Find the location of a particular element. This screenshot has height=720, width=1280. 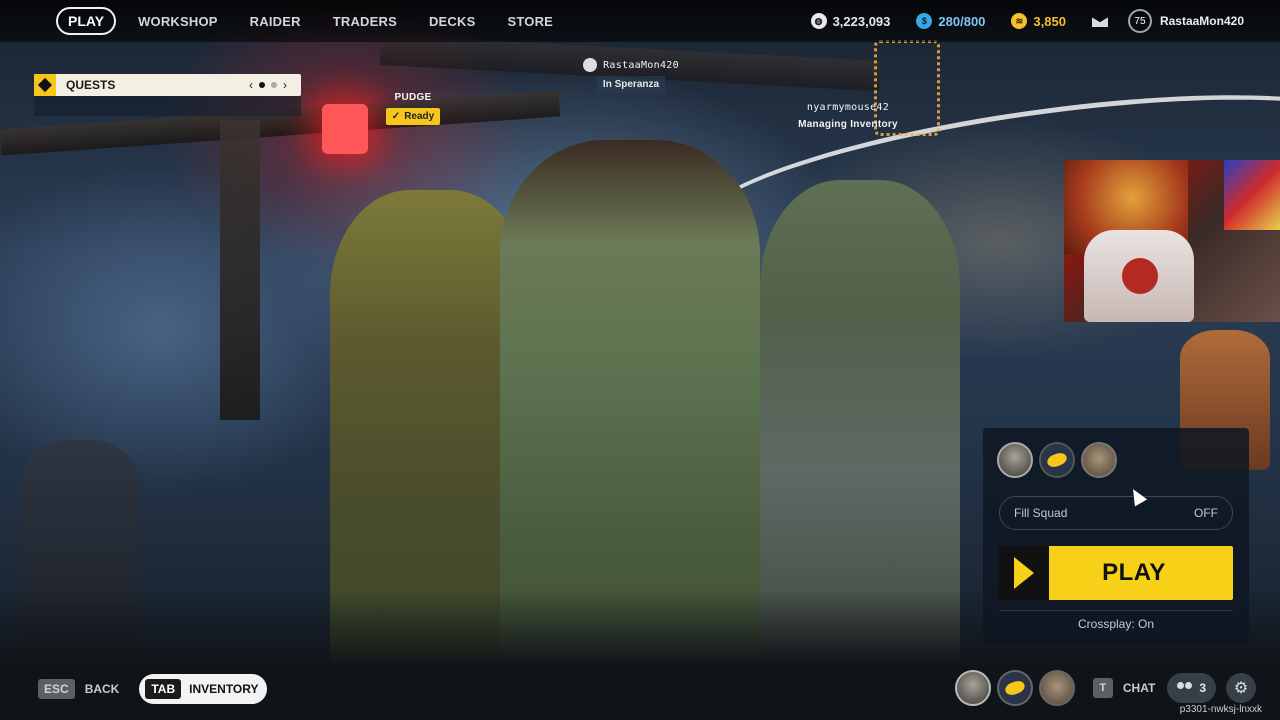

friends-button: 3 is located at coordinates (1191, 688).